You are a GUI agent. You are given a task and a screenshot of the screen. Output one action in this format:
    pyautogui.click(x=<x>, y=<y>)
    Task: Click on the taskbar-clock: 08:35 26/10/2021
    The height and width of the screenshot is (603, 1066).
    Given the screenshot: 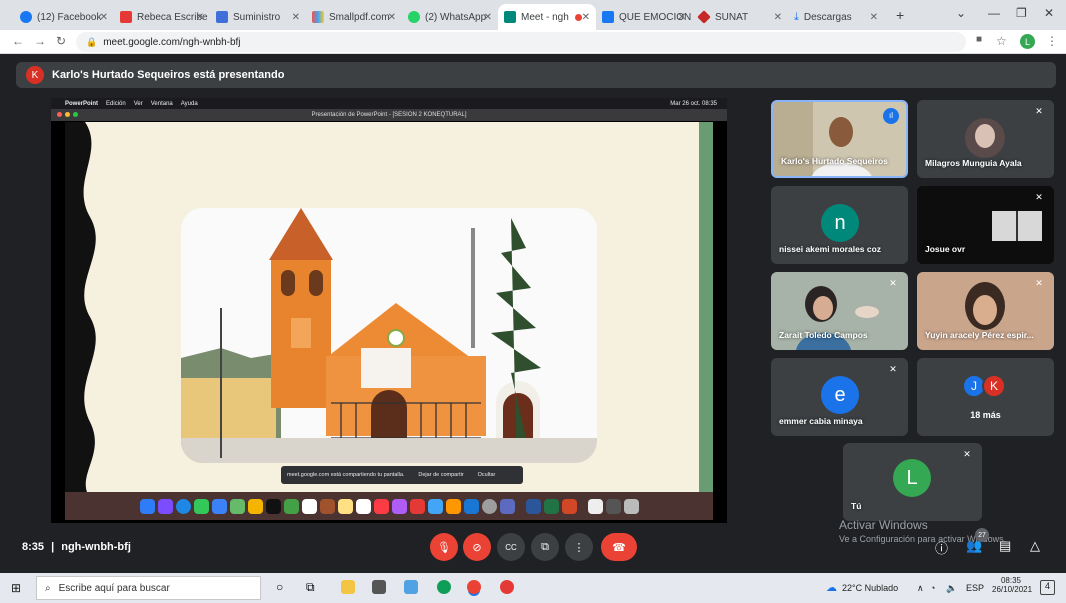 What is the action you would take?
    pyautogui.click(x=1012, y=585)
    